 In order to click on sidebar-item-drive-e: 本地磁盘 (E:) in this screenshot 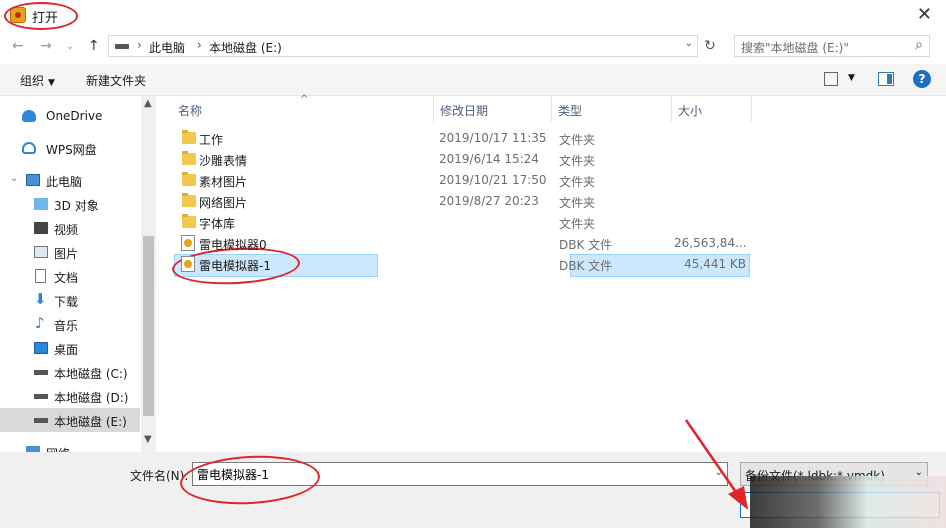, I will do `click(70, 420)`.